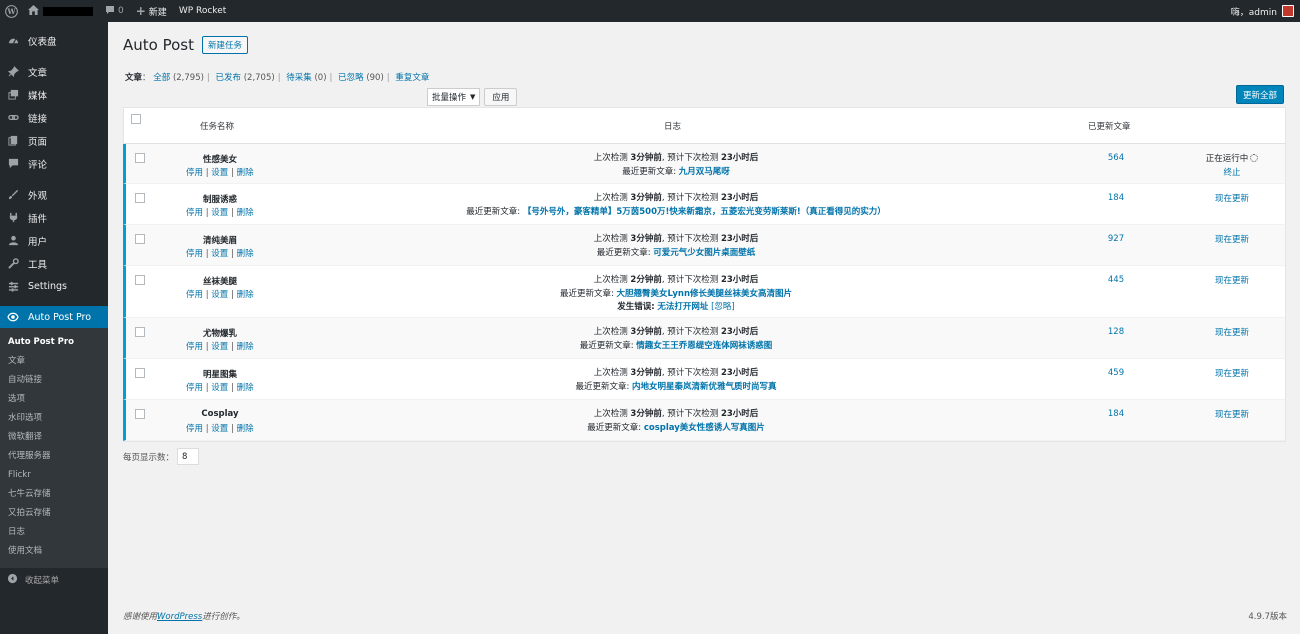 This screenshot has height=634, width=1300. Describe the element at coordinates (1231, 173) in the screenshot. I see `stop-task-link: 终止` at that location.